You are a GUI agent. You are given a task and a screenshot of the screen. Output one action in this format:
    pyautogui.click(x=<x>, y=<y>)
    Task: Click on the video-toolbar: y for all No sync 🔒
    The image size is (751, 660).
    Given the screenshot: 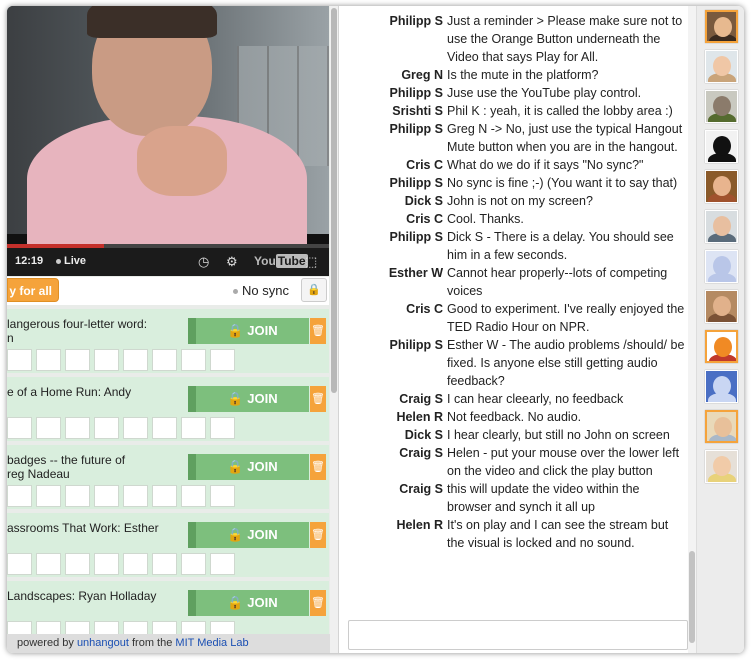 What is the action you would take?
    pyautogui.click(x=168, y=291)
    